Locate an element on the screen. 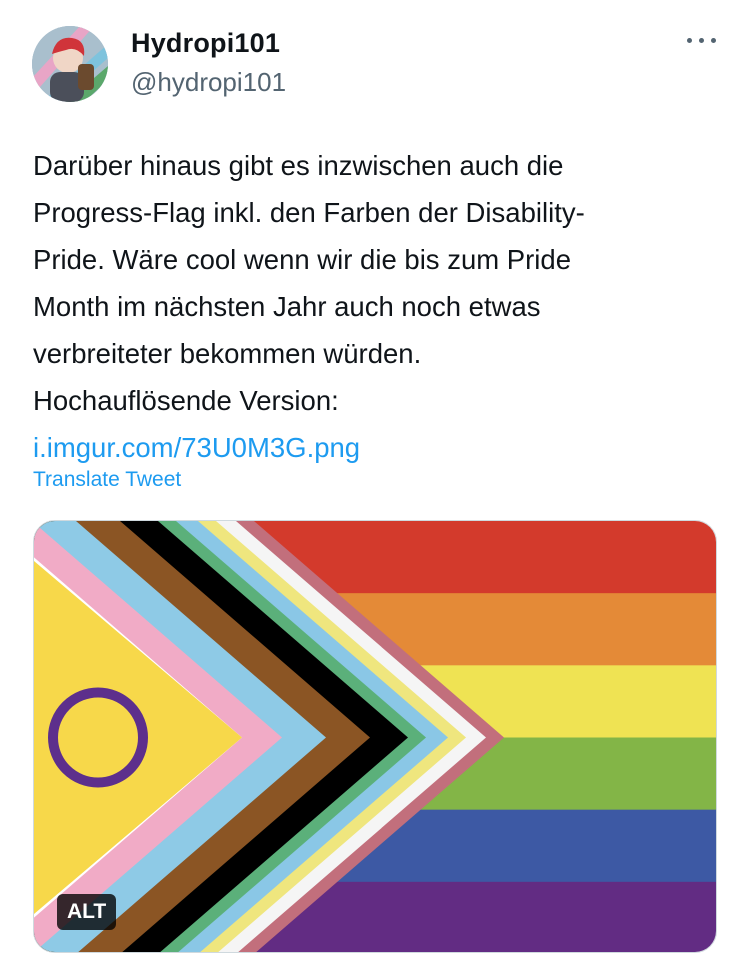 The image size is (750, 976). avatar-image is located at coordinates (70, 64).